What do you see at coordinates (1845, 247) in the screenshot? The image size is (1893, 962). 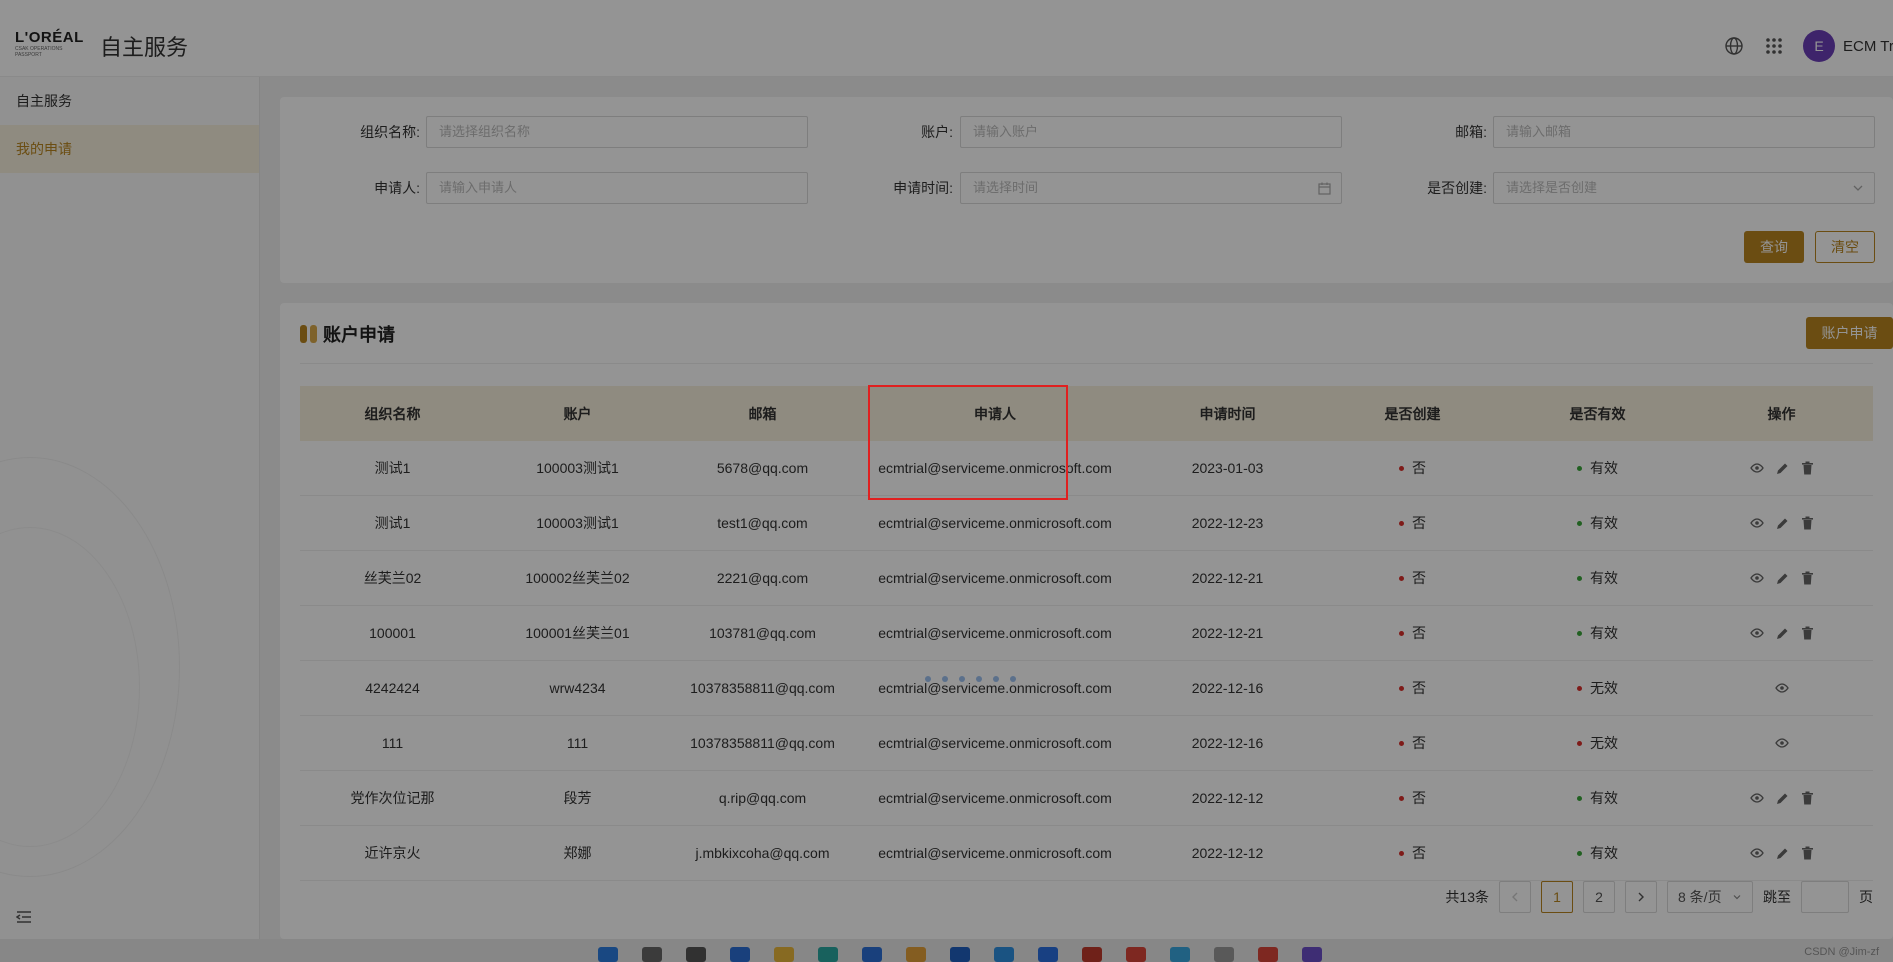 I see `clear-button: 清空` at bounding box center [1845, 247].